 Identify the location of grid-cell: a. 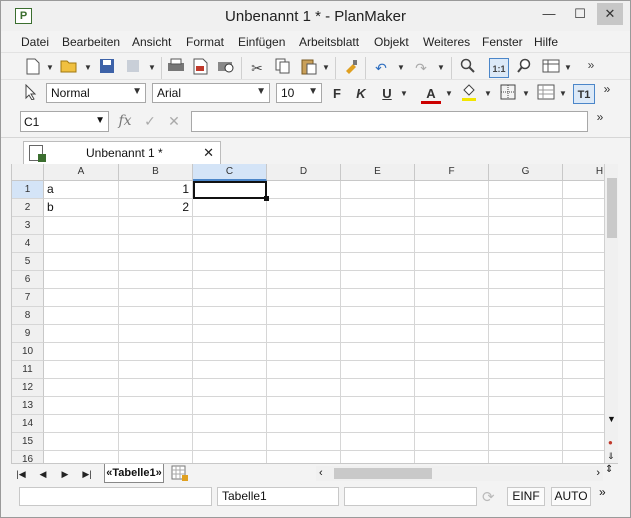
(81, 190).